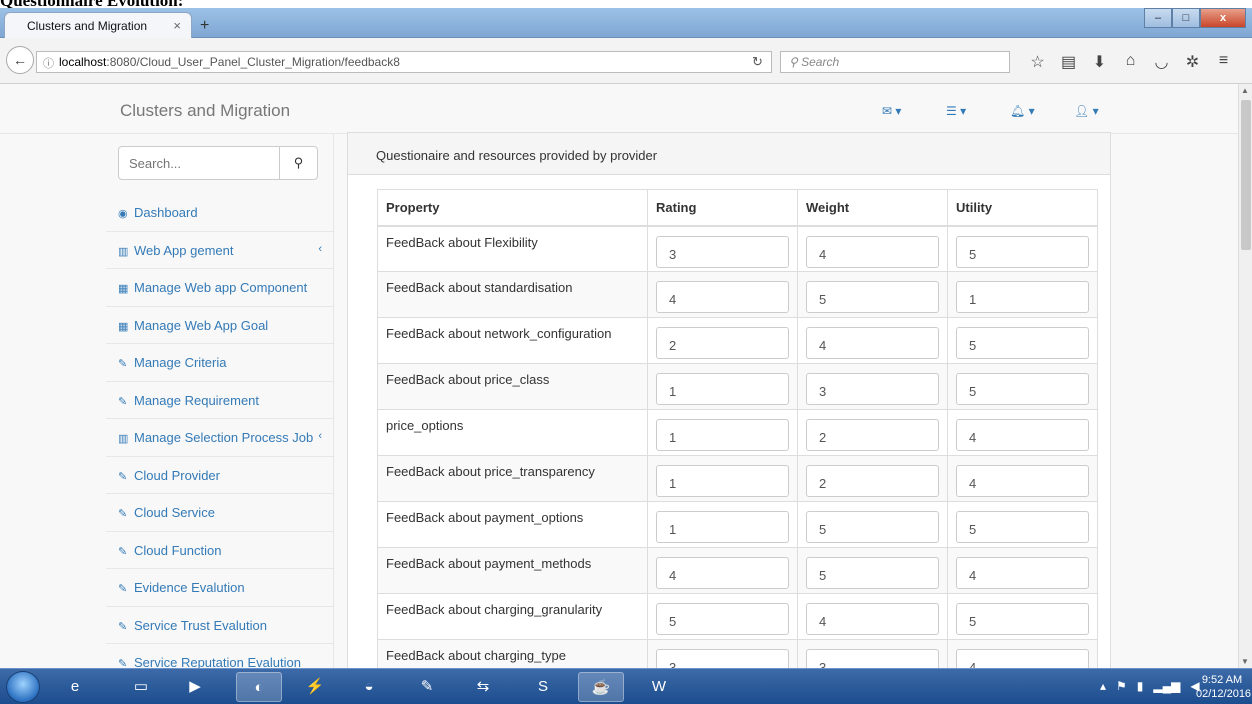  Describe the element at coordinates (1245, 376) in the screenshot. I see `page-scrollbar: ▲ ▼` at that location.